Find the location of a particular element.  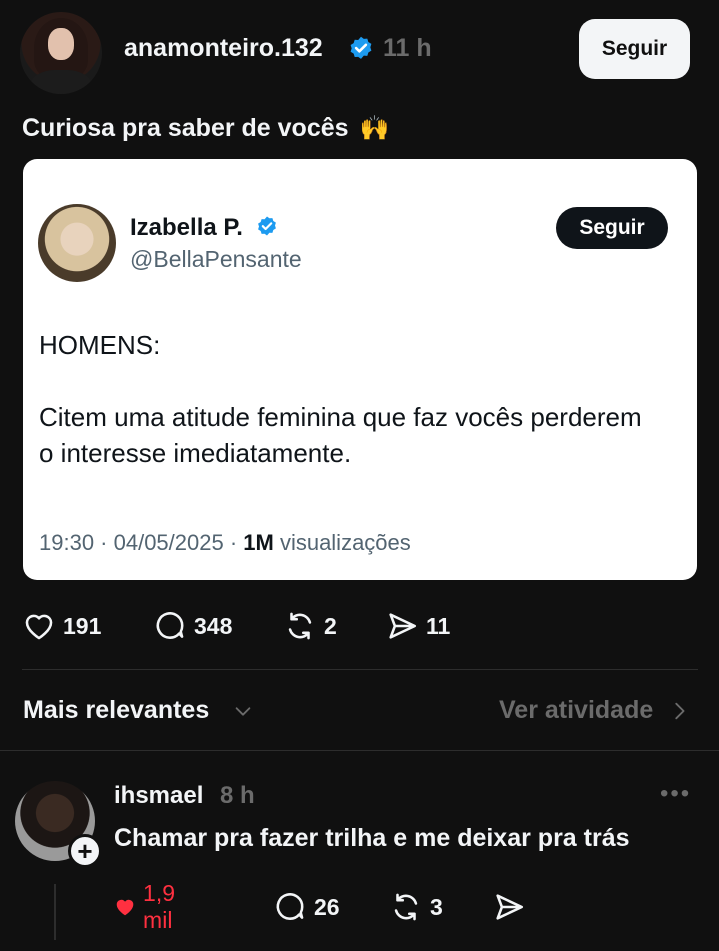

tweet-author-name: Izabella P. is located at coordinates (186, 227).